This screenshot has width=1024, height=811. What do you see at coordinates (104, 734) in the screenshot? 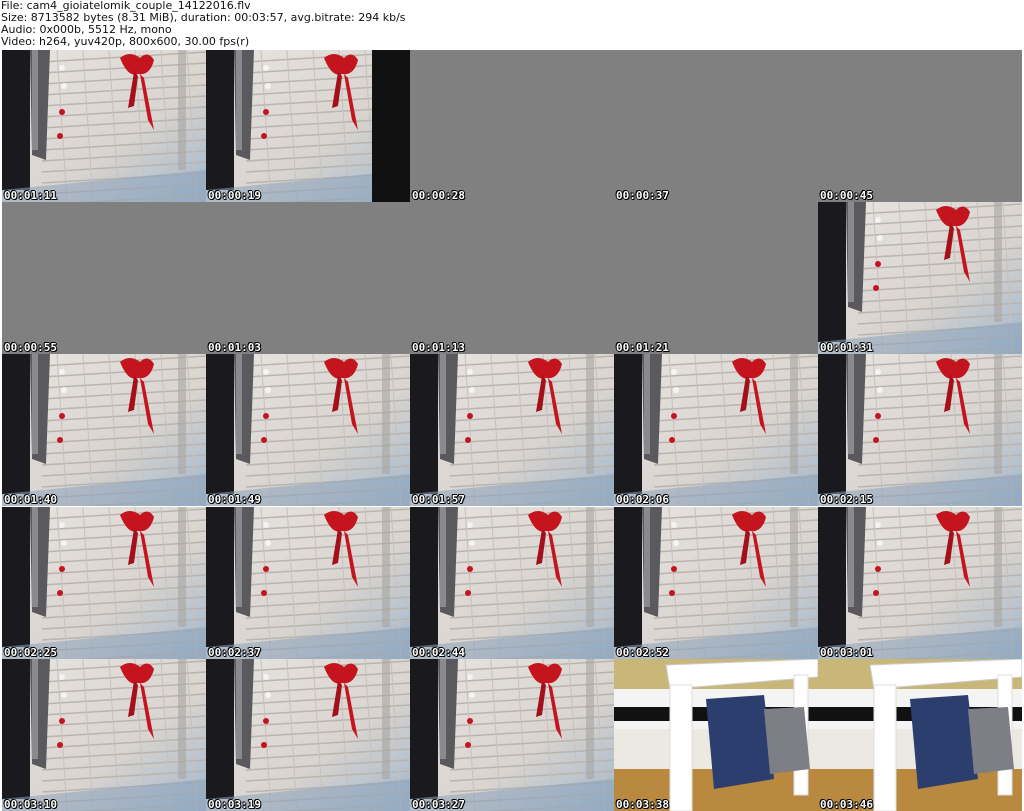
I see `thumbnail-frame: 00:03:10` at bounding box center [104, 734].